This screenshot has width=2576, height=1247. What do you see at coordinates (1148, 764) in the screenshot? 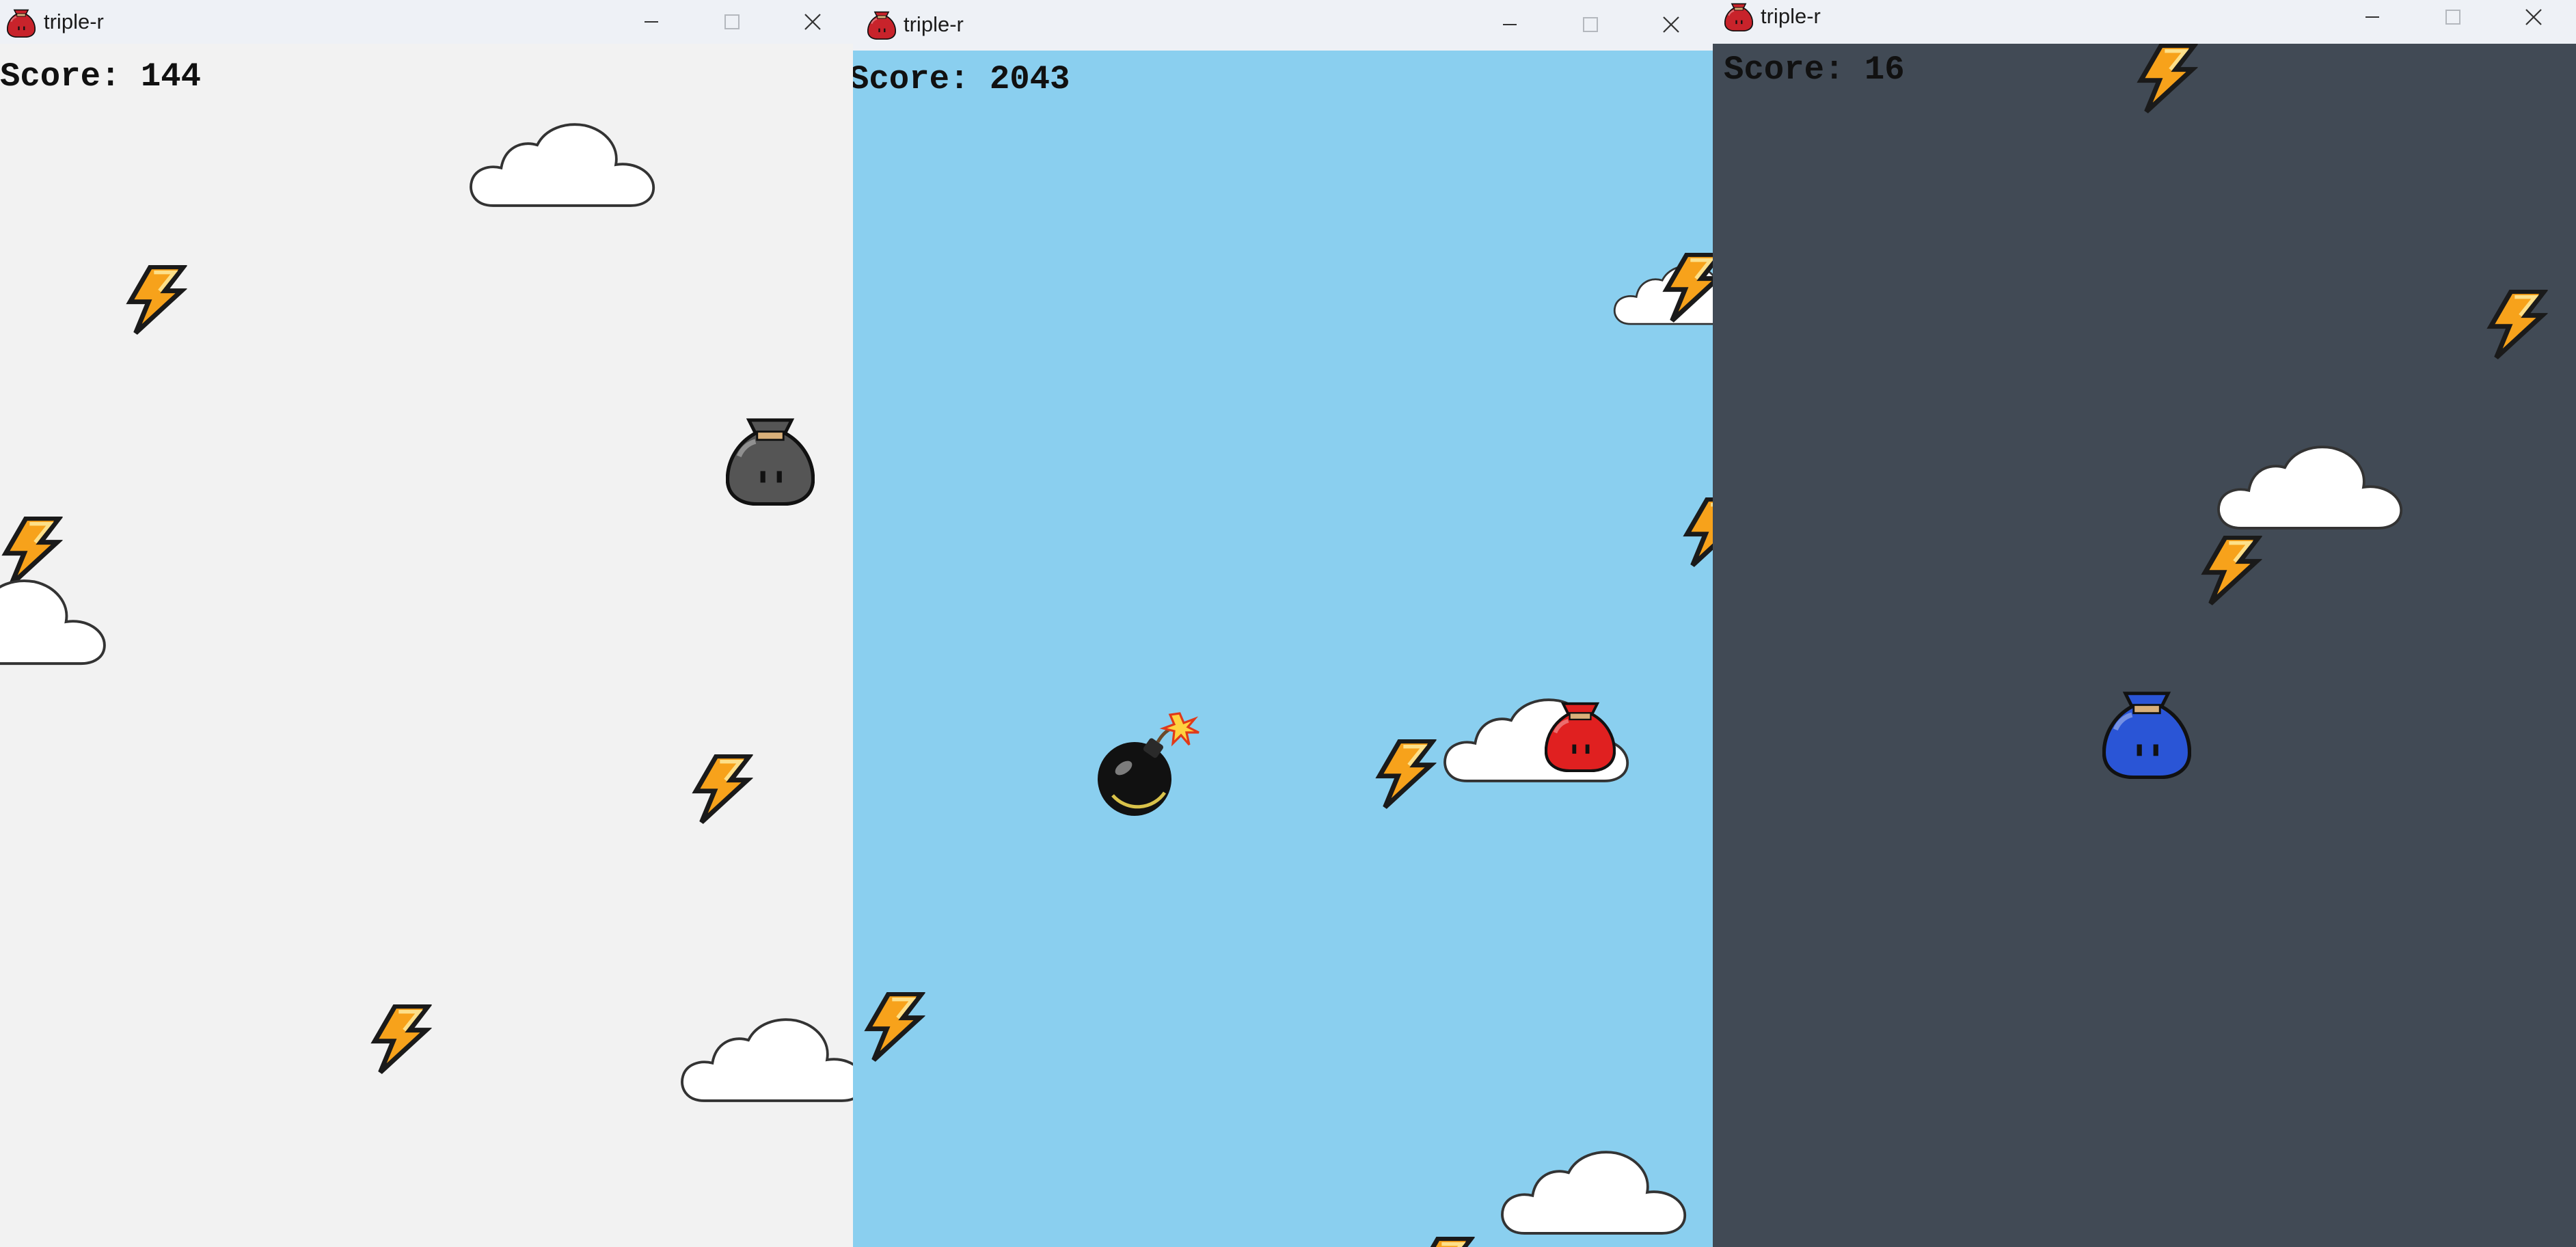
I see `bomb-icon` at bounding box center [1148, 764].